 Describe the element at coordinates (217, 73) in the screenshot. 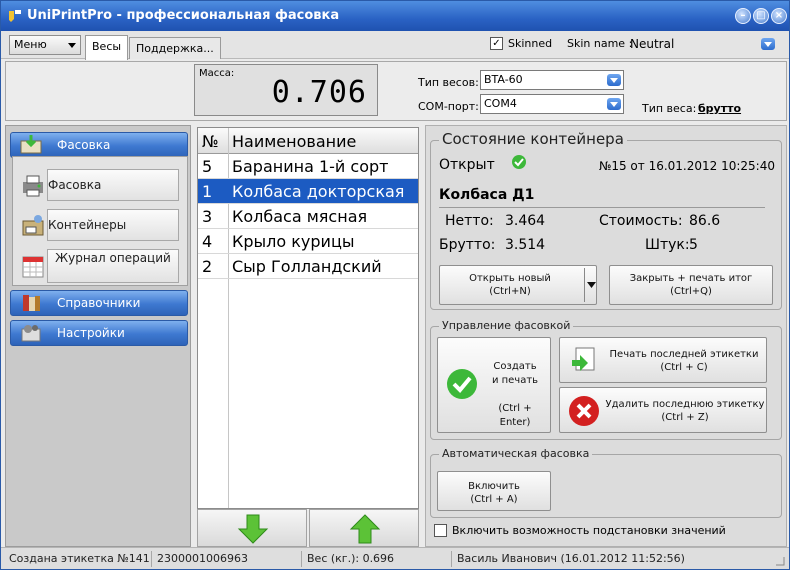

I see `mass-label: Масса:` at that location.